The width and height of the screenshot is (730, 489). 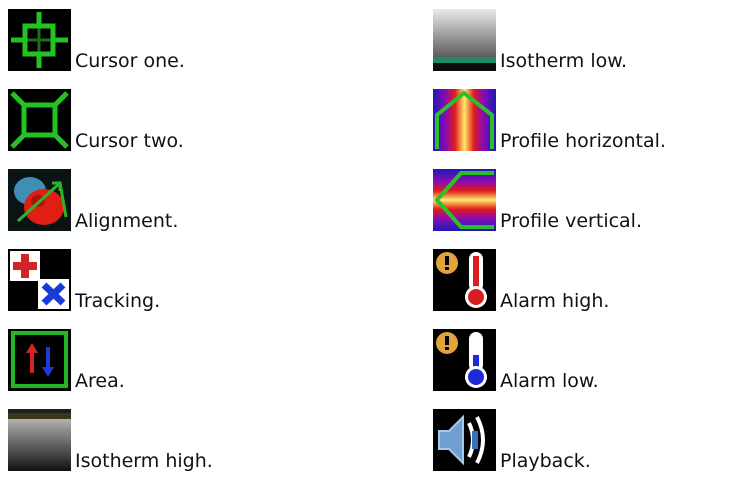 What do you see at coordinates (110, 360) in the screenshot?
I see `list-item-area: Area.` at bounding box center [110, 360].